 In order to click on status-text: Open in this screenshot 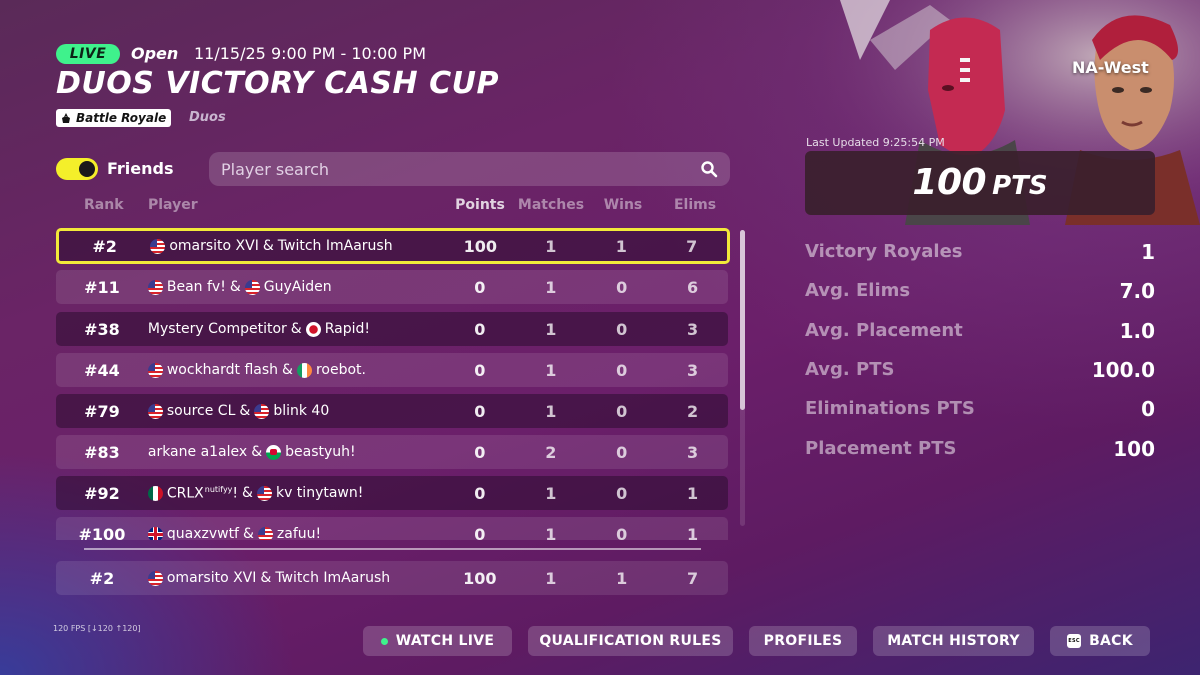, I will do `click(155, 53)`.